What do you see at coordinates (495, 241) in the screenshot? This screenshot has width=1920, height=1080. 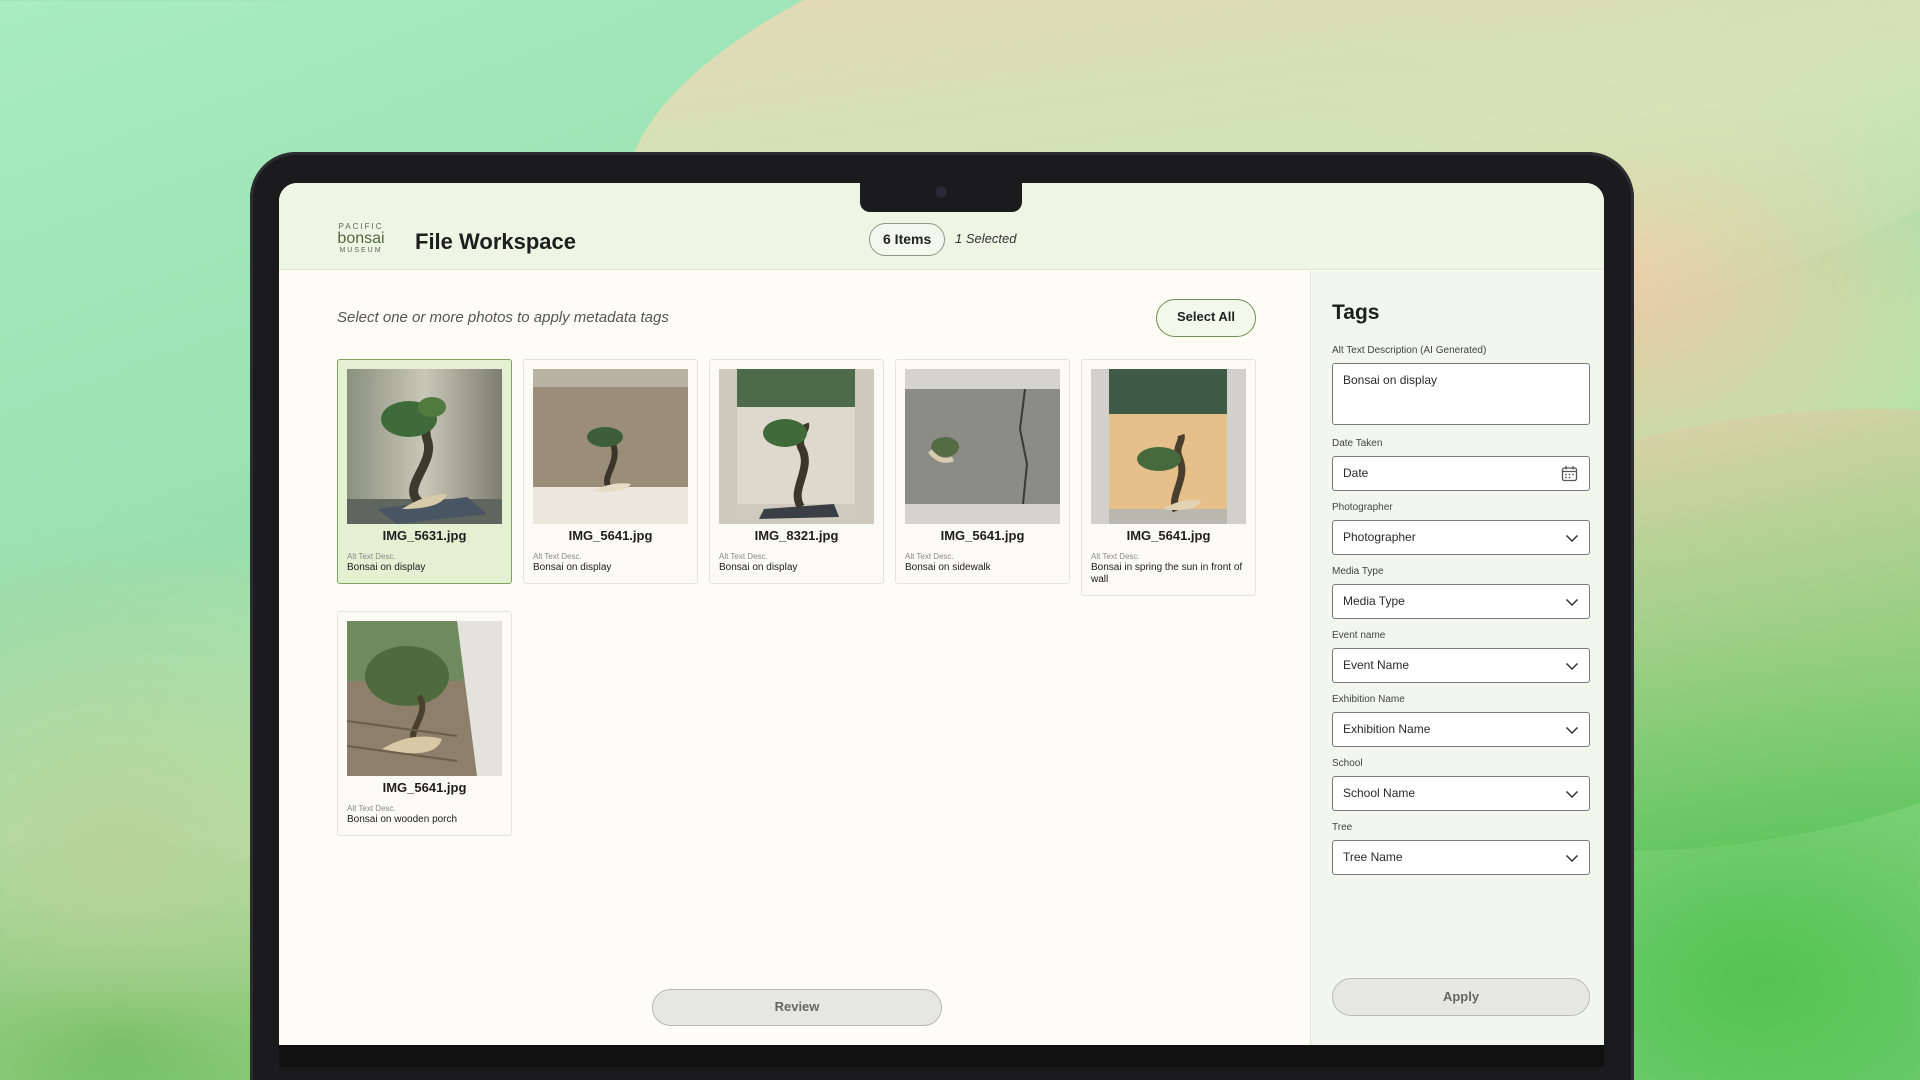 I see `page-title: File Workspace` at bounding box center [495, 241].